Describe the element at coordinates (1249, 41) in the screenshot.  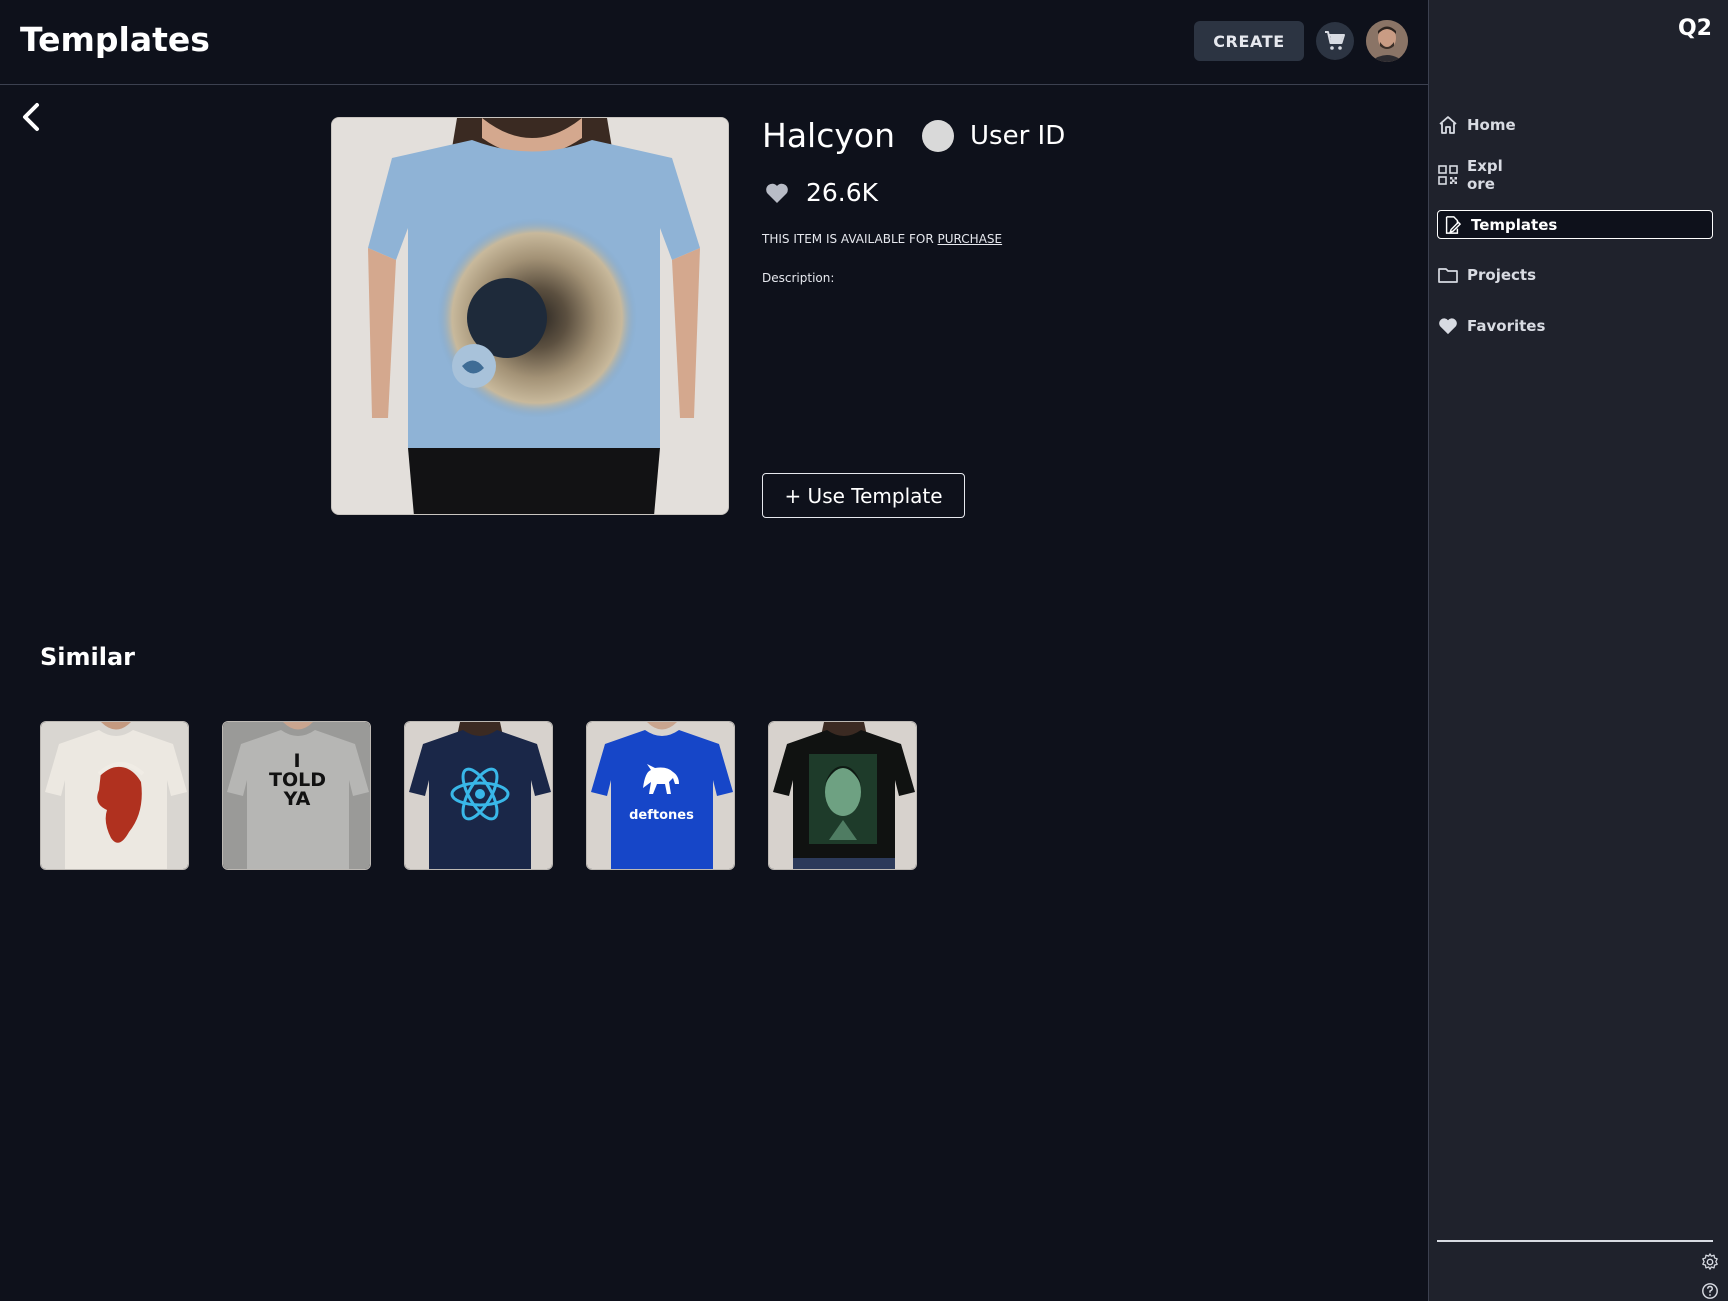
I see `create-button: CREATE` at that location.